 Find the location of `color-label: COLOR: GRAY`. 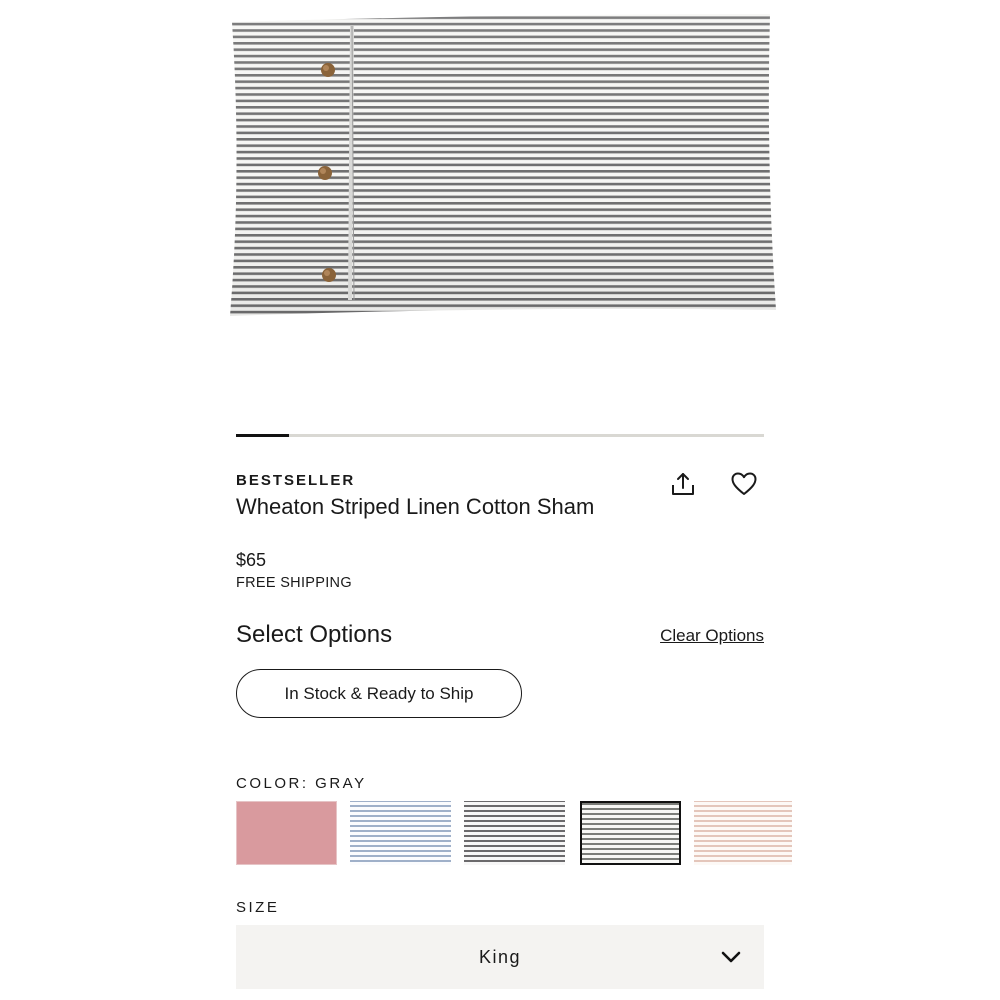

color-label: COLOR: GRAY is located at coordinates (301, 783).